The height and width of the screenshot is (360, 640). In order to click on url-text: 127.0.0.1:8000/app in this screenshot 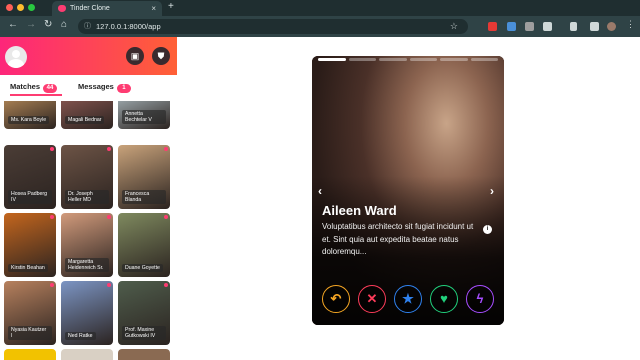, I will do `click(128, 26)`.